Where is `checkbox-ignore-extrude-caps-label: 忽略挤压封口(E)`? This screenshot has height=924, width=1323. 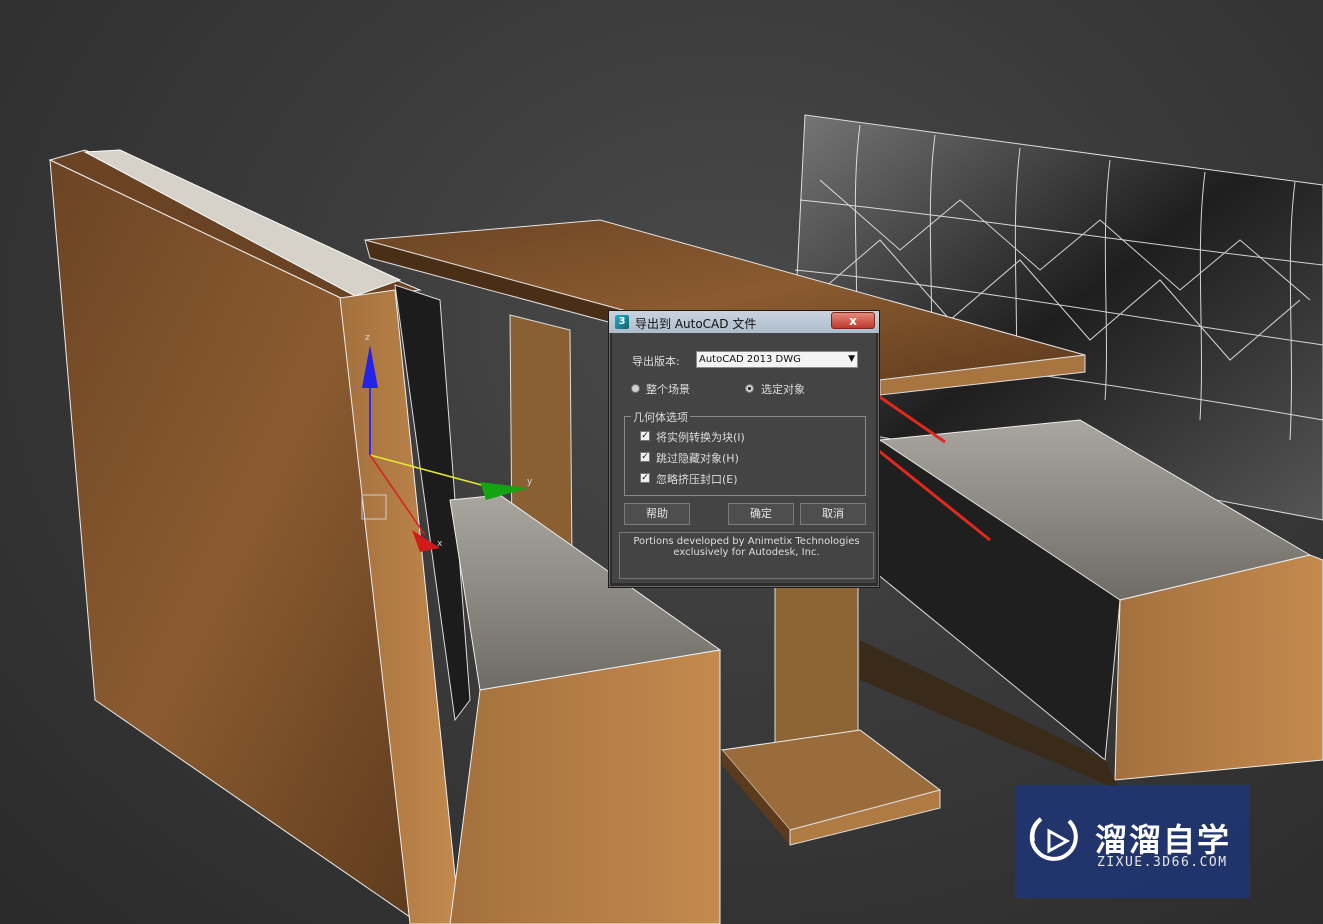 checkbox-ignore-extrude-caps-label: 忽略挤压封口(E) is located at coordinates (697, 479).